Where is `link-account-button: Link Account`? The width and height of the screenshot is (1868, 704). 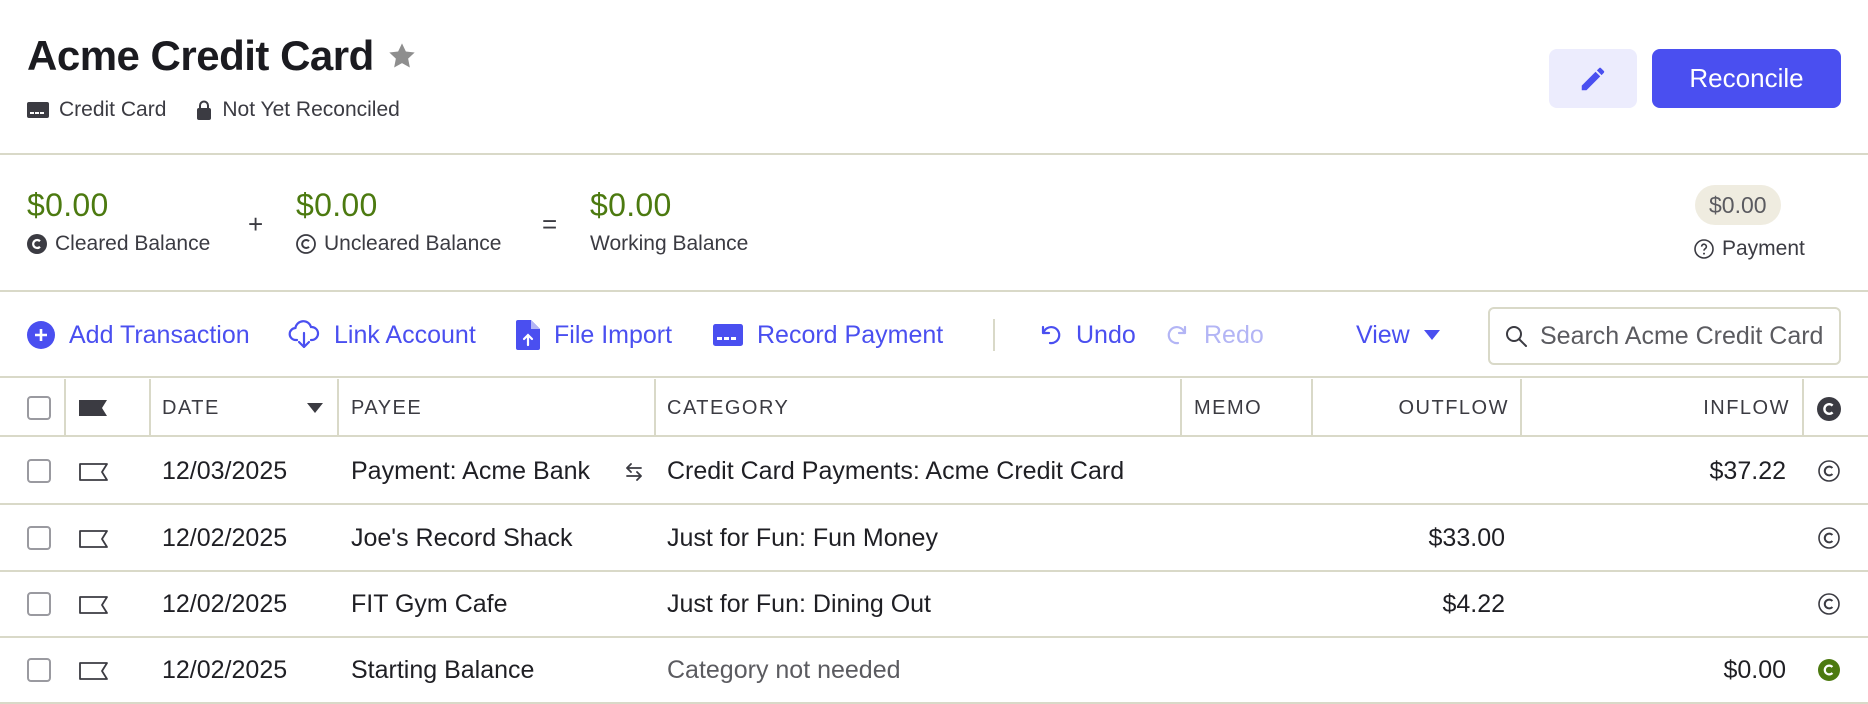 link-account-button: Link Account is located at coordinates (382, 335).